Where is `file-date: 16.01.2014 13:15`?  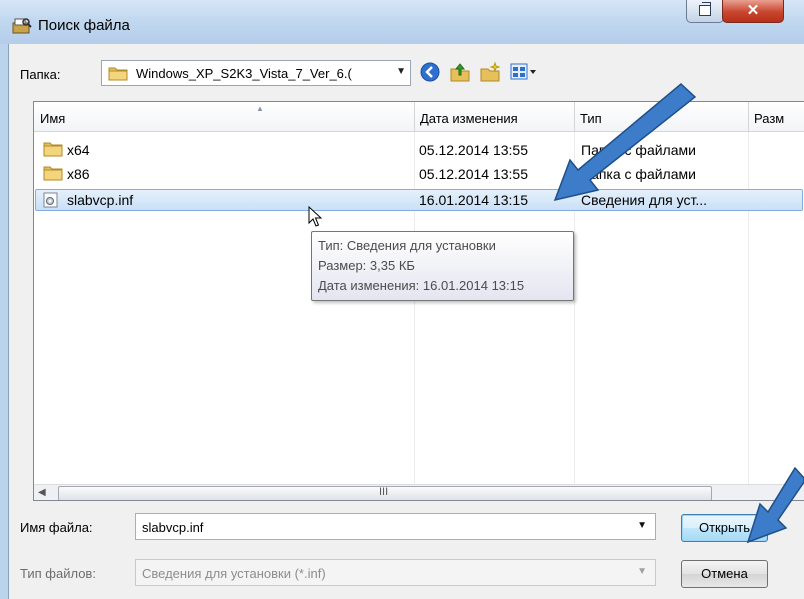
file-date: 16.01.2014 13:15 is located at coordinates (473, 200).